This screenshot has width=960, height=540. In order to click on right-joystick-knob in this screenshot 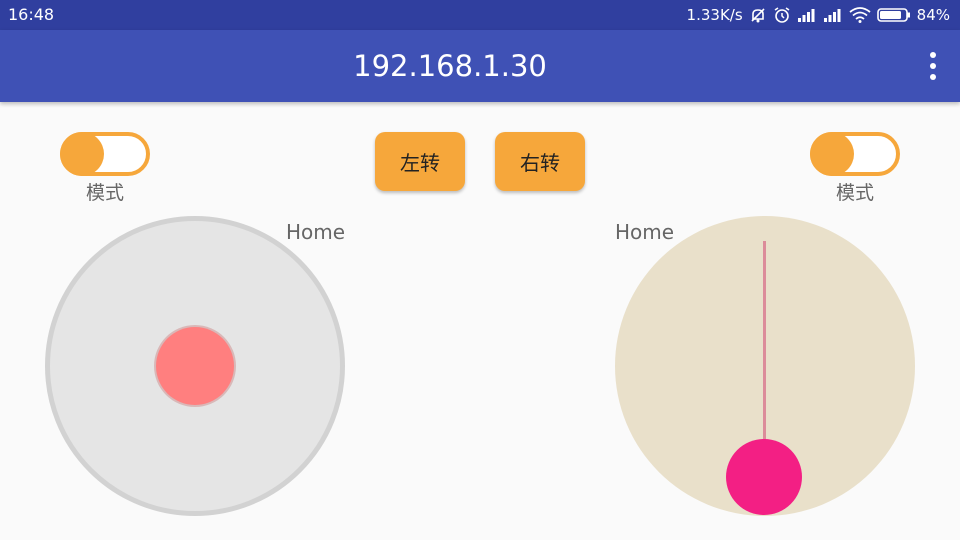, I will do `click(764, 477)`.